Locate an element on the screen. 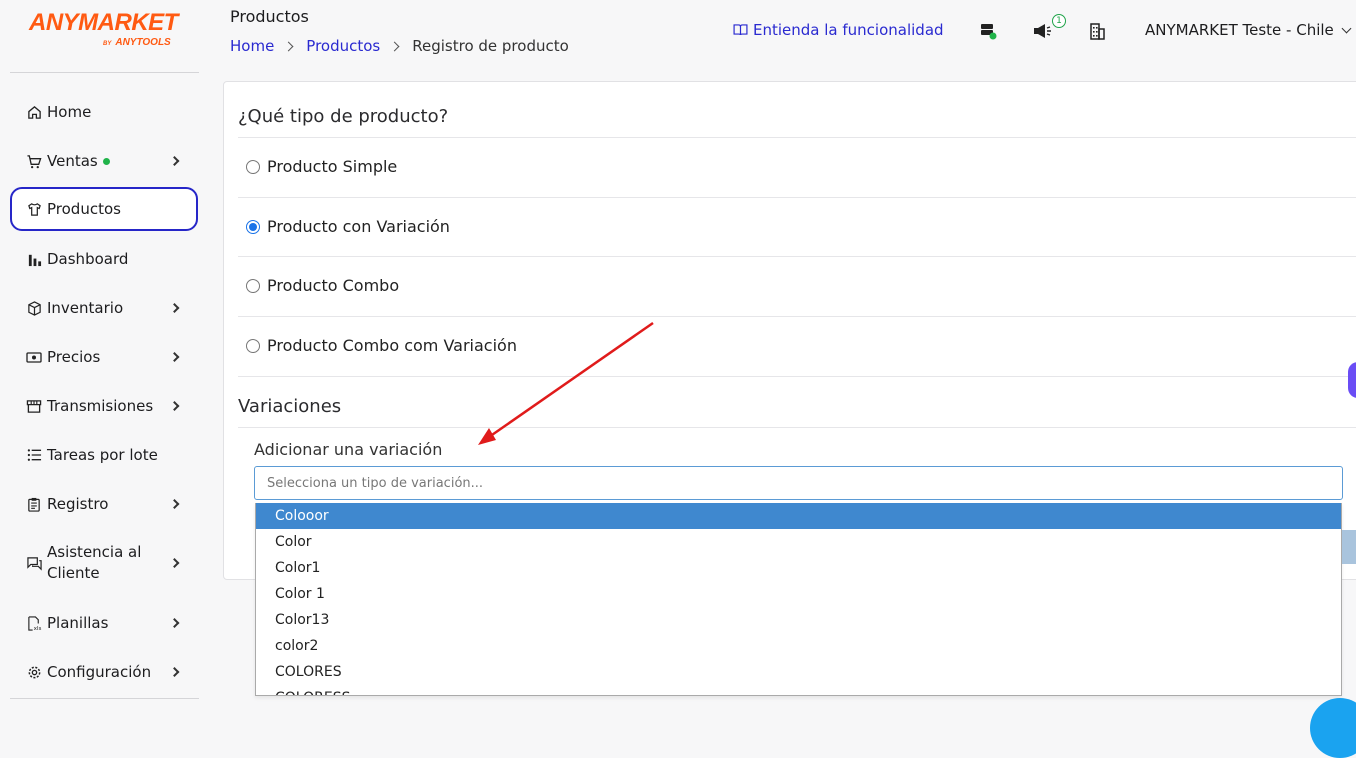 Image resolution: width=1356 pixels, height=758 pixels. sidebar-item-label: Dashboard is located at coordinates (88, 258).